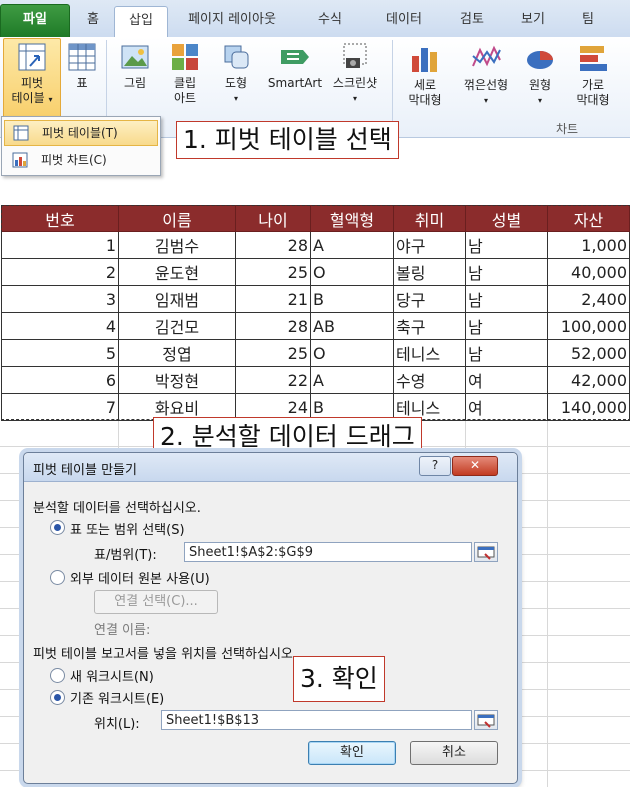 The image size is (630, 787). I want to click on bar-chart-label: 가로 막대형, so click(593, 92).